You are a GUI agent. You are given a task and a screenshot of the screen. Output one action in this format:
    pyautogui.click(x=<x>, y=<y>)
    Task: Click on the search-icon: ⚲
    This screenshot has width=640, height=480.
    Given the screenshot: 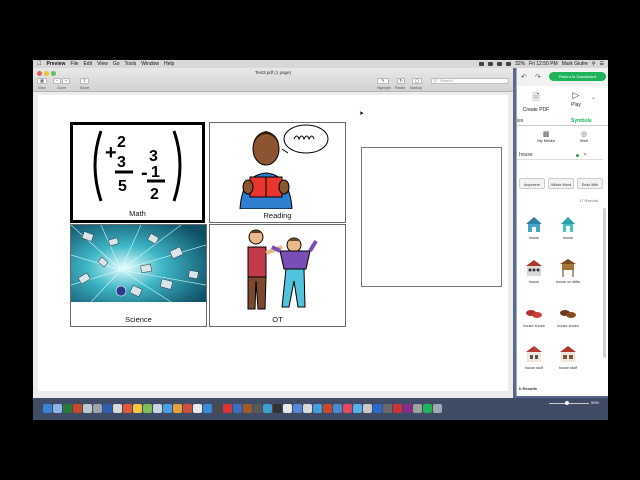 What is the action you would take?
    pyautogui.click(x=594, y=64)
    